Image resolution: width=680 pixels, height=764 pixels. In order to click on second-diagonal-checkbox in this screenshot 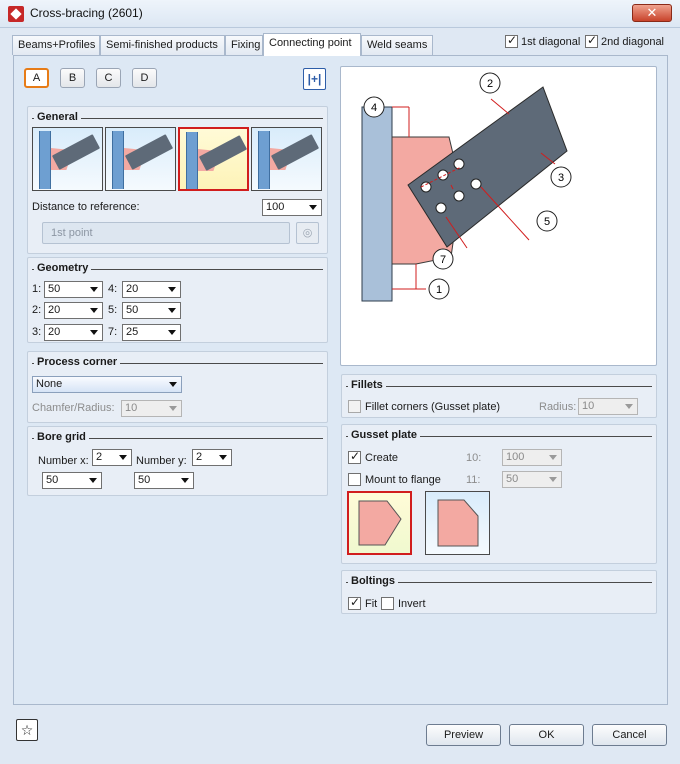, I will do `click(591, 40)`.